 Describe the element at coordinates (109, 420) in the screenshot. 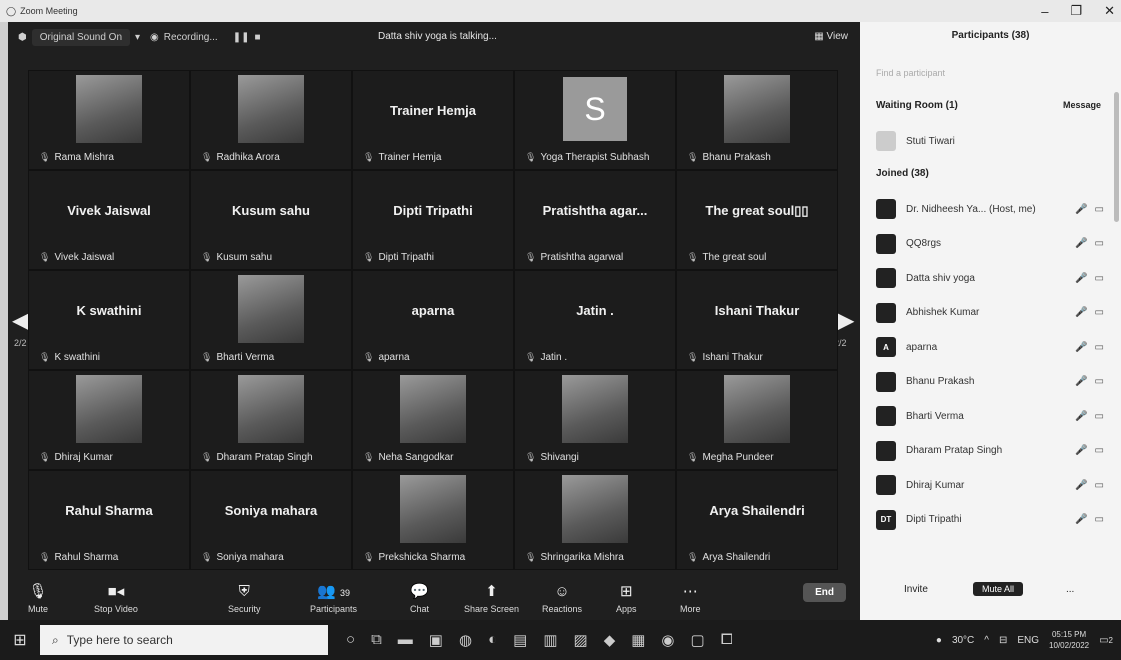

I see `video-tile: 🎙 Dhiraj Kumar` at that location.